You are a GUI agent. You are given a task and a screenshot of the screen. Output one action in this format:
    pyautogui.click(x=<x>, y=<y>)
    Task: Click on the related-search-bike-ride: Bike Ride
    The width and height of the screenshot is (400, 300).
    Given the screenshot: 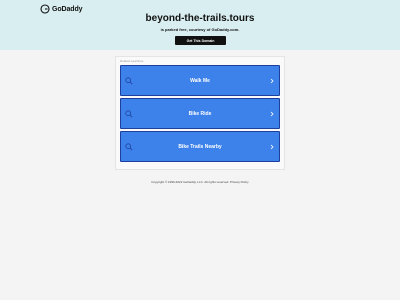 What is the action you would take?
    pyautogui.click(x=200, y=113)
    